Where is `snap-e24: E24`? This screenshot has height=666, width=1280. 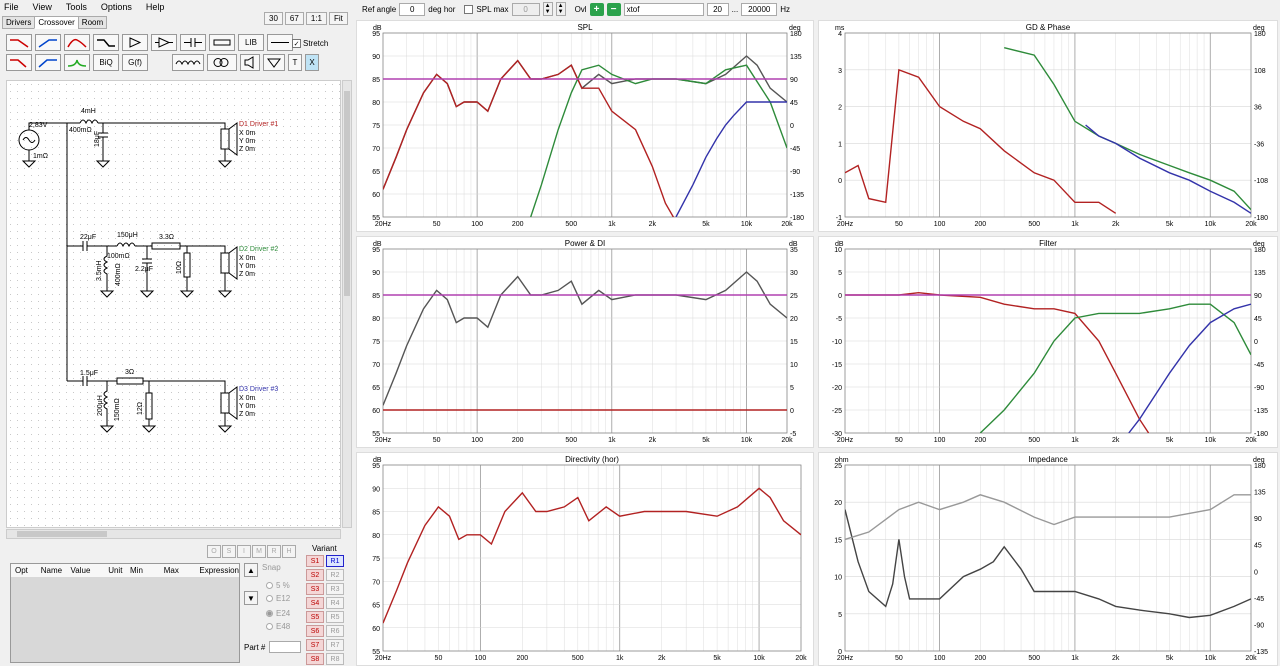 snap-e24: E24 is located at coordinates (285, 613).